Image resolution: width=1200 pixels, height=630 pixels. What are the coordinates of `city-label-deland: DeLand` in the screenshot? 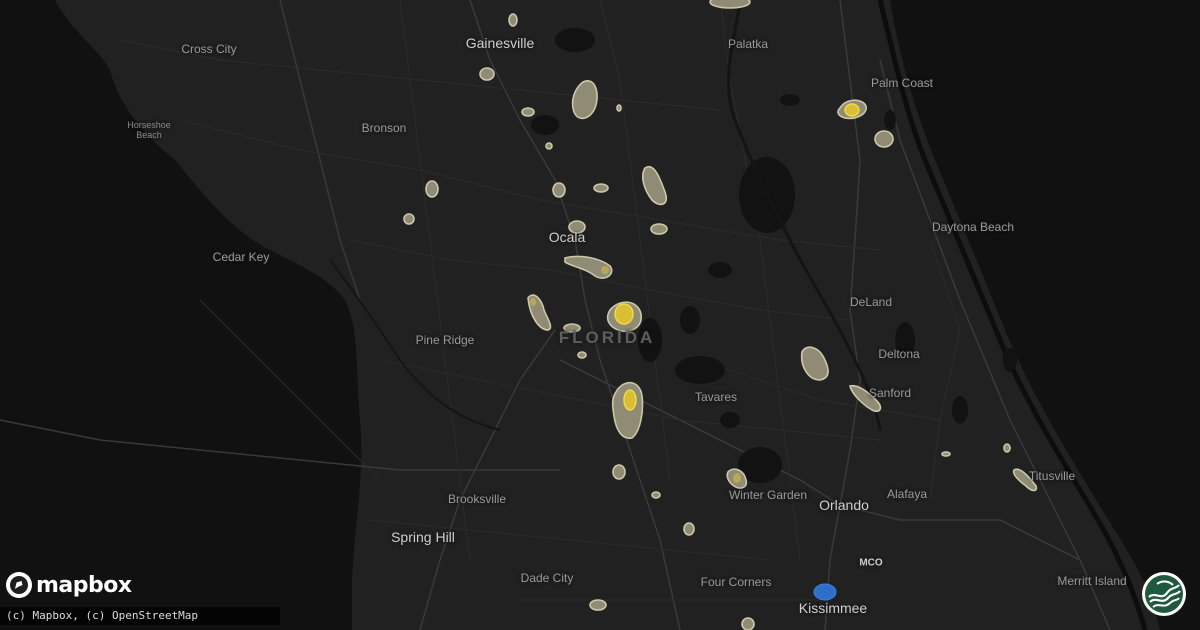 It's located at (871, 302).